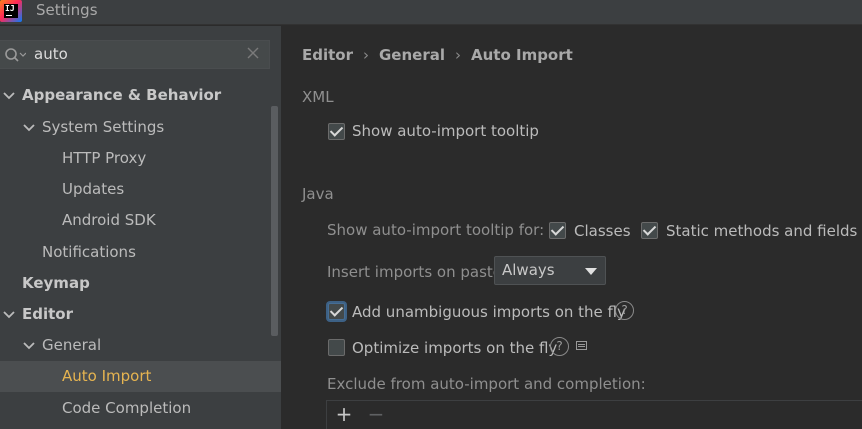 This screenshot has width=862, height=429. Describe the element at coordinates (336, 131) in the screenshot. I see `xml-show-tooltip-checkbox` at that location.